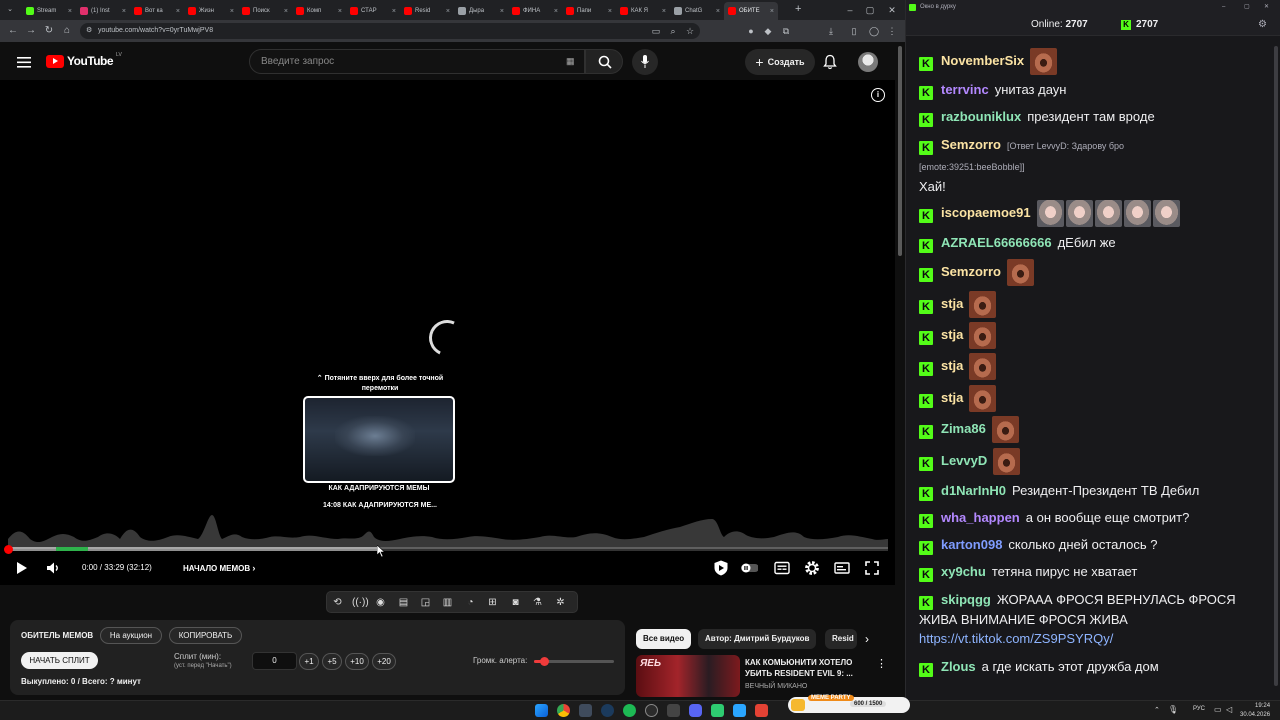  What do you see at coordinates (867, 639) in the screenshot?
I see `chips-next-chevron-icon: ›` at bounding box center [867, 639].